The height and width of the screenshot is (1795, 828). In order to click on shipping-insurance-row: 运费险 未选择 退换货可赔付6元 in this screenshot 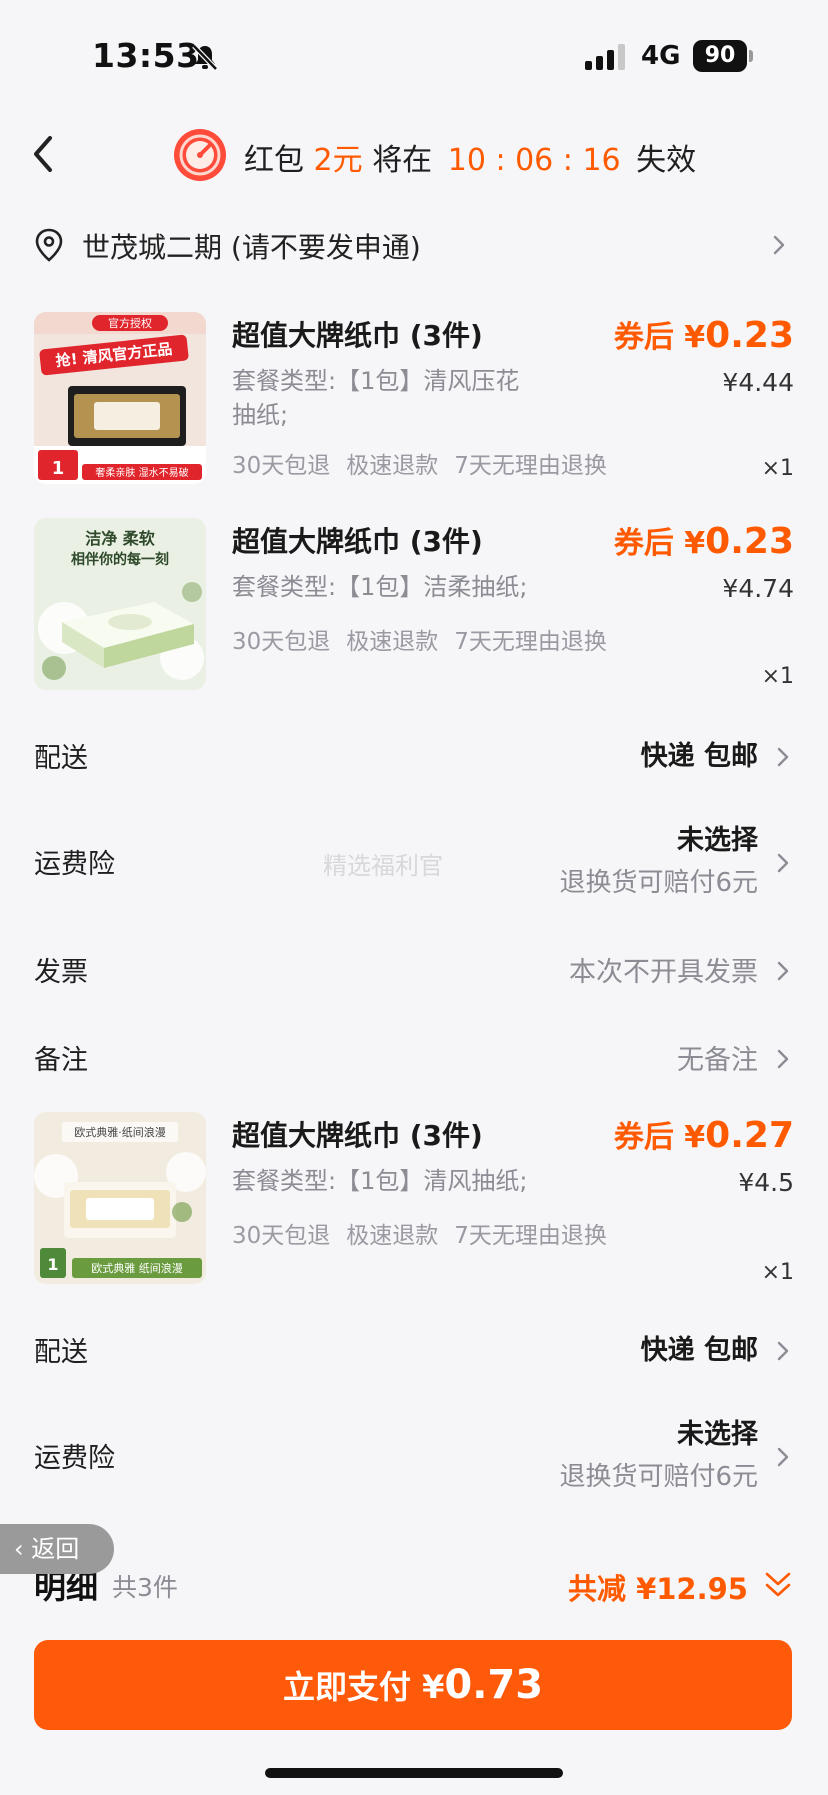, I will do `click(414, 1457)`.